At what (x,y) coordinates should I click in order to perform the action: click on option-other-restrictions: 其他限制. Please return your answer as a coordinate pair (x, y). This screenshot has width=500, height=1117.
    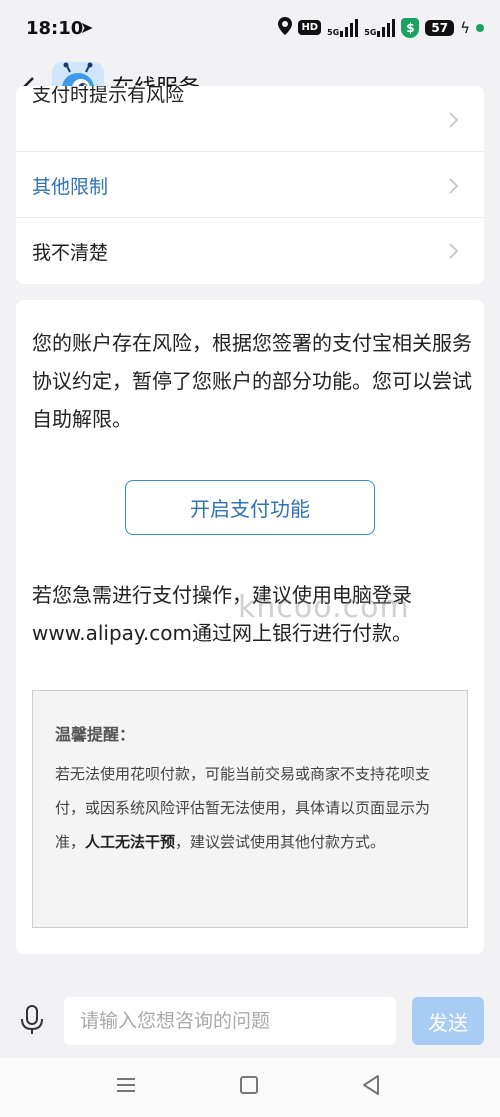
    Looking at the image, I should click on (250, 186).